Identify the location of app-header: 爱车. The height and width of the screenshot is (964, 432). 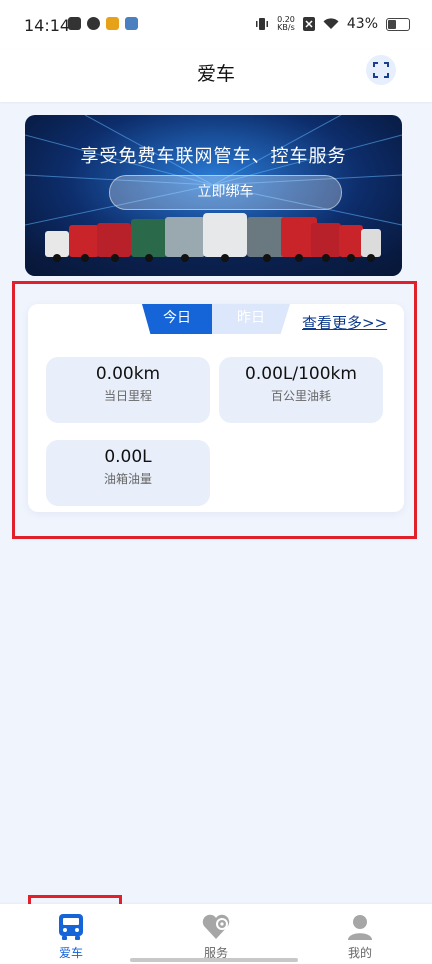
(216, 76).